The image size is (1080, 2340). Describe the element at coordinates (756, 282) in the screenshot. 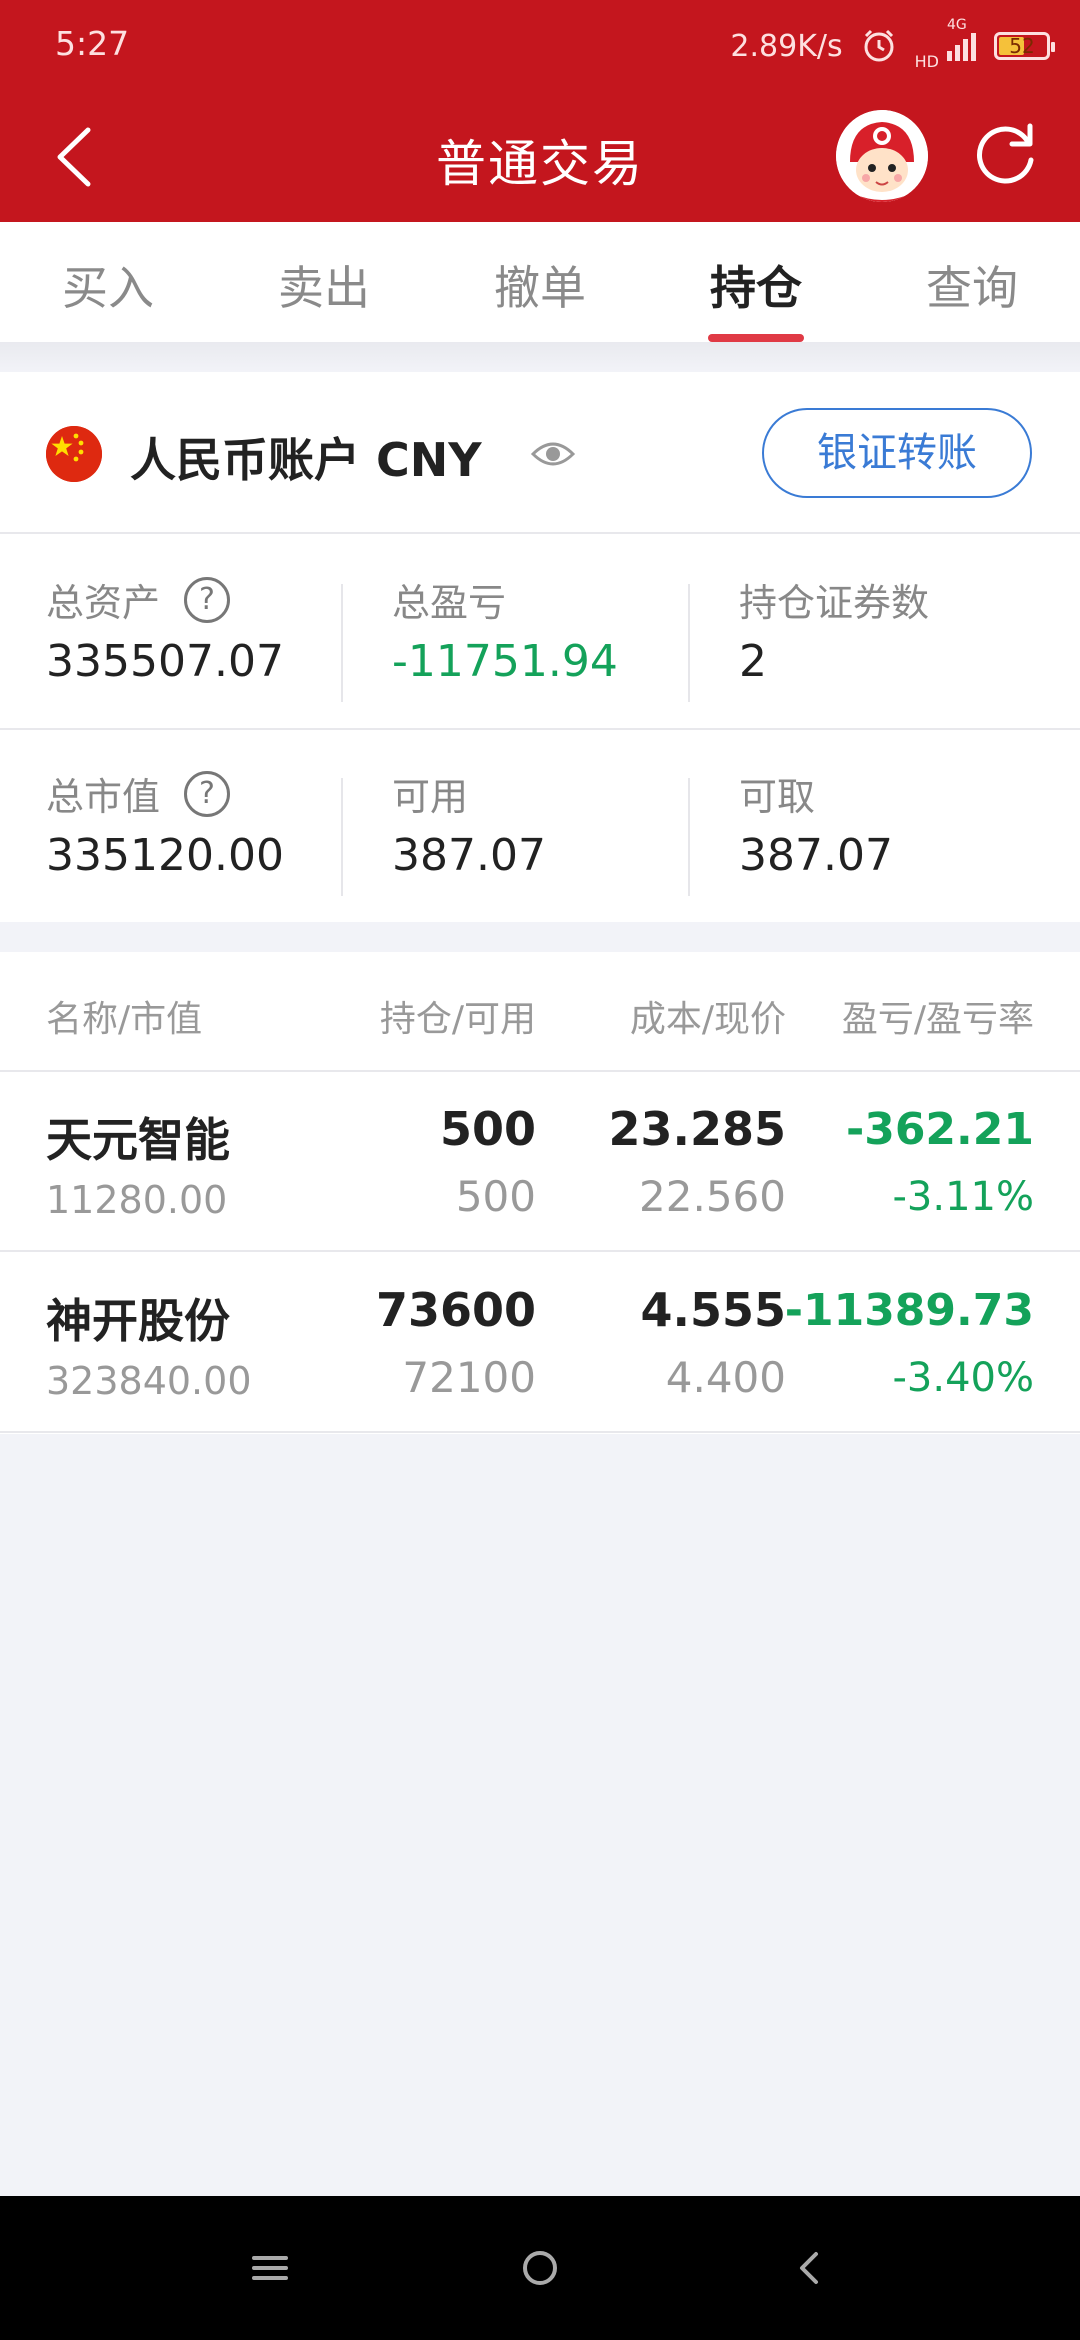

I see `tab-positions: 持仓` at that location.